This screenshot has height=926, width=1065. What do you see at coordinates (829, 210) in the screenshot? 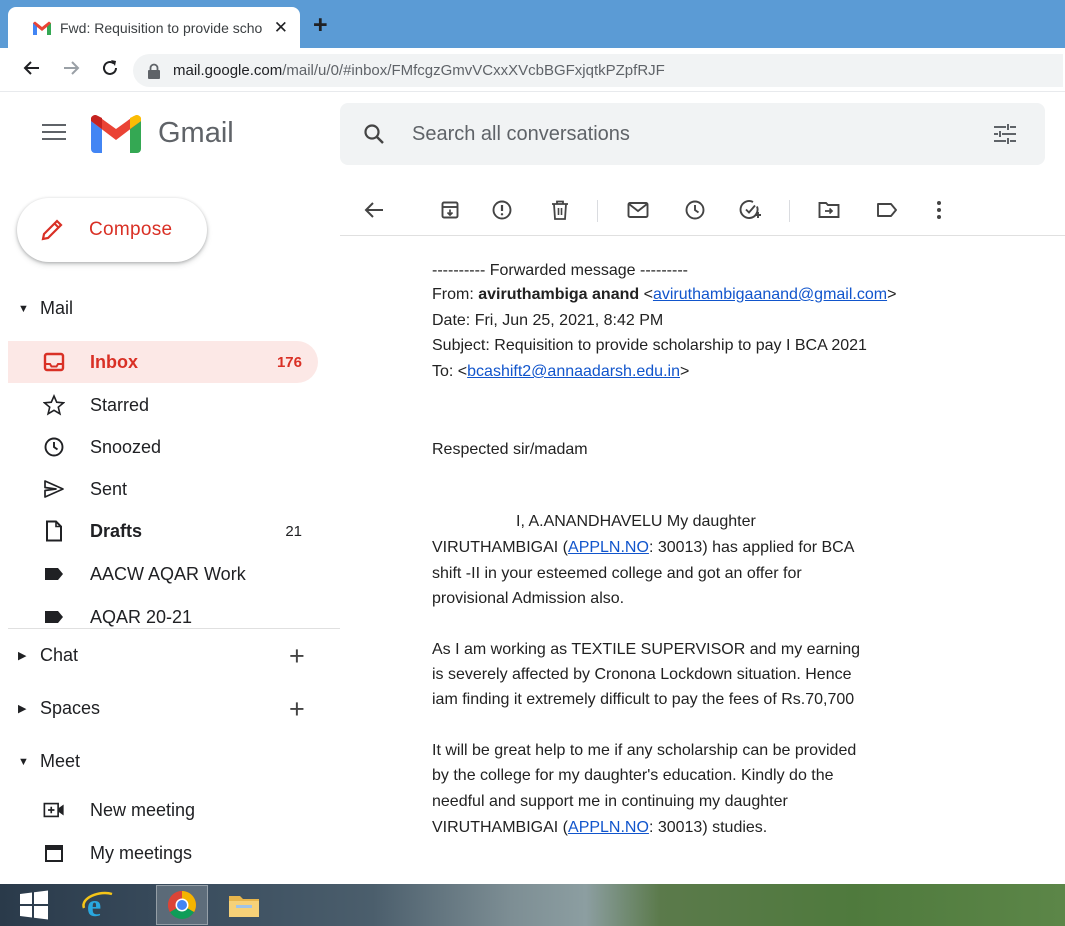
I see `move-to-folder-icon` at bounding box center [829, 210].